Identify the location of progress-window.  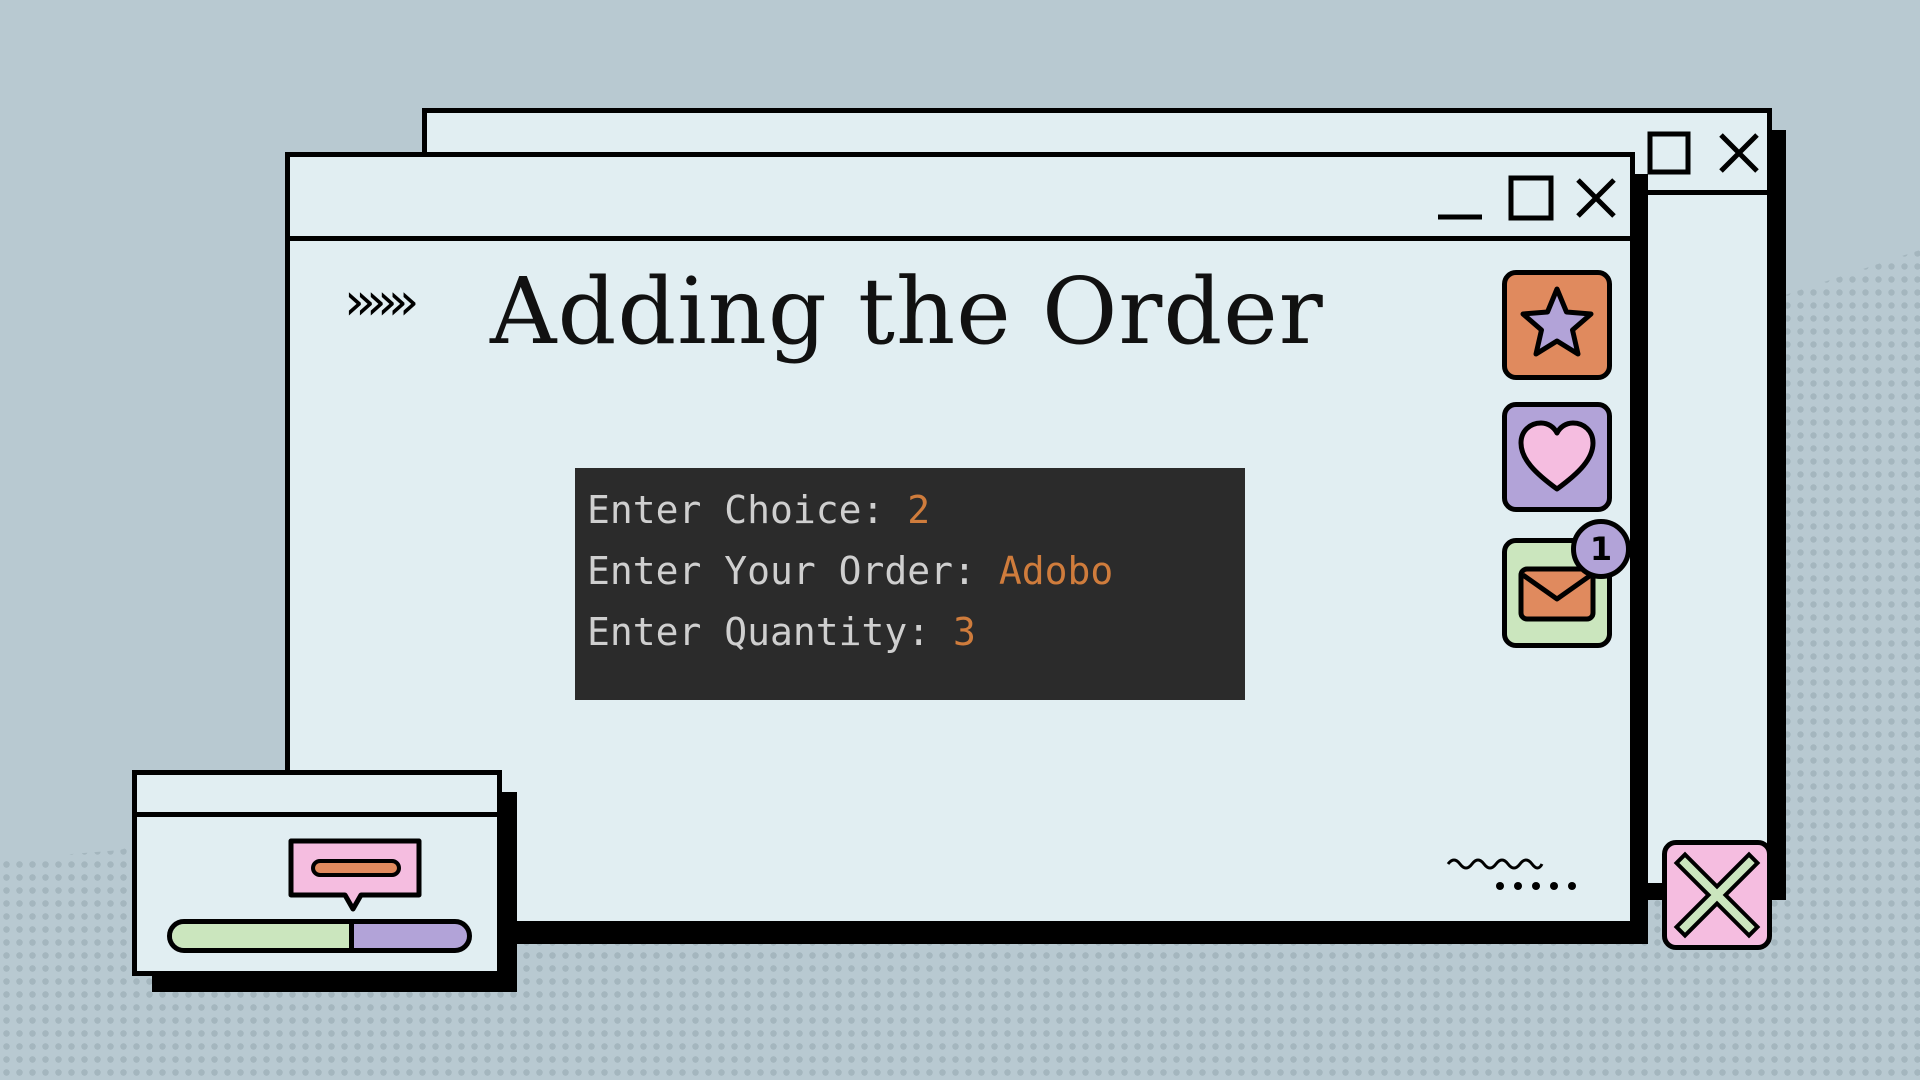
(317, 873).